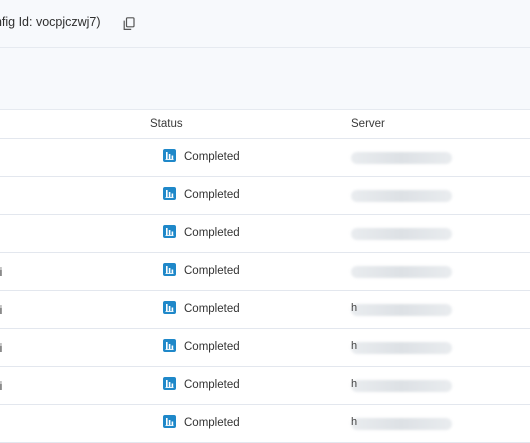 Image resolution: width=530 pixels, height=443 pixels. What do you see at coordinates (166, 124) in the screenshot?
I see `column-header-status: Status` at bounding box center [166, 124].